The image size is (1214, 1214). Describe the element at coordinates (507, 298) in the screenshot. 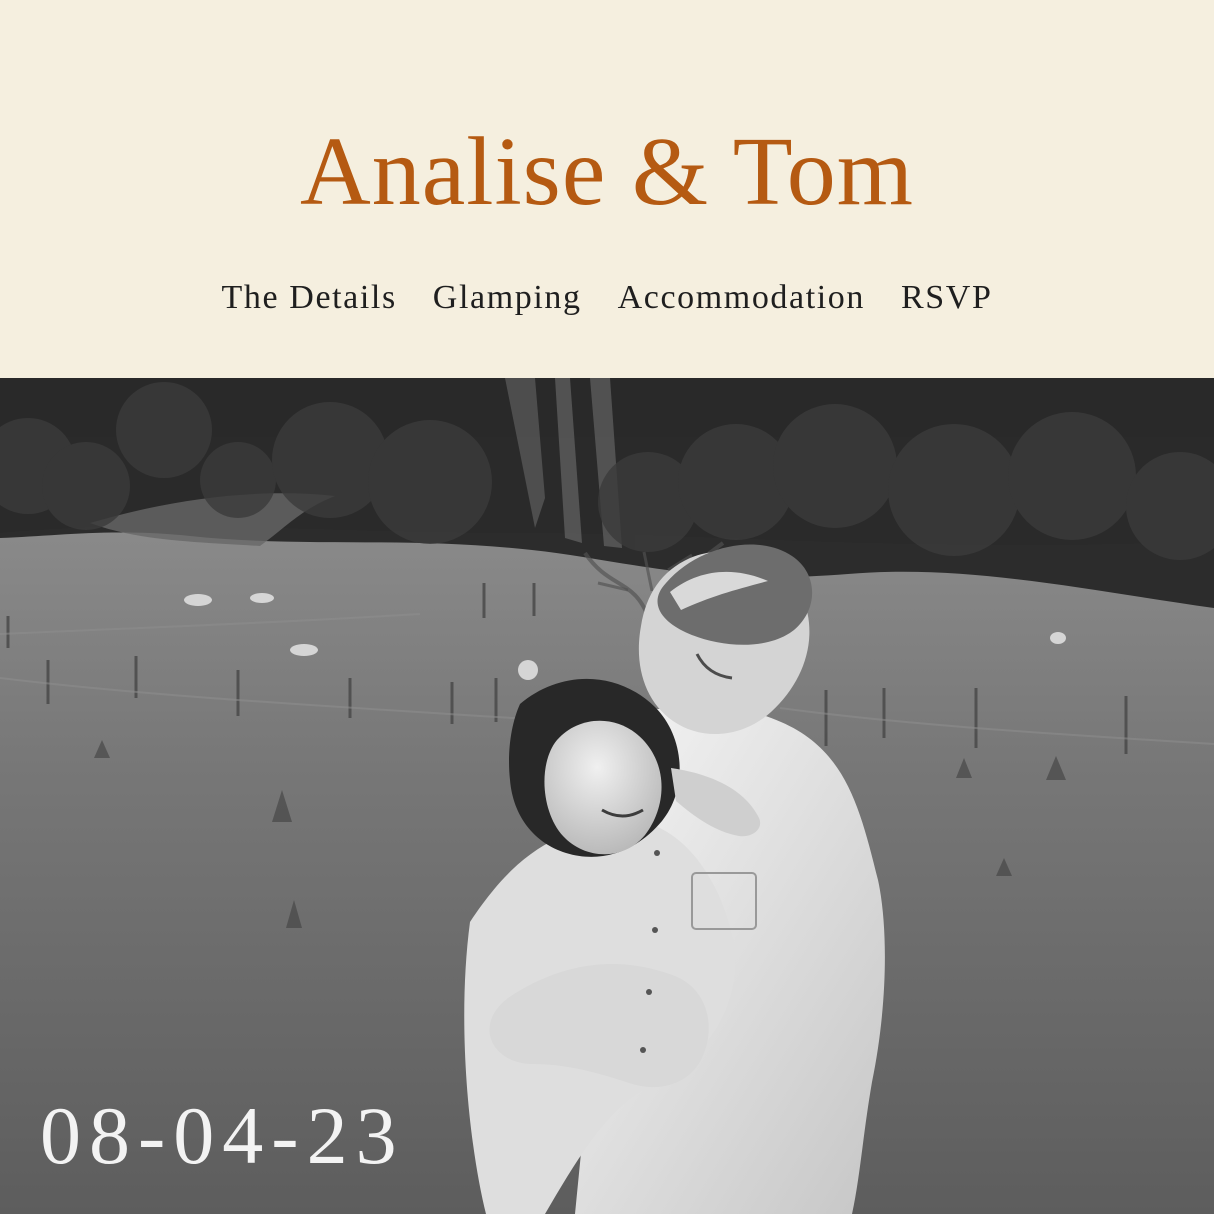

I see `nav-link-glamping: Glamping` at that location.